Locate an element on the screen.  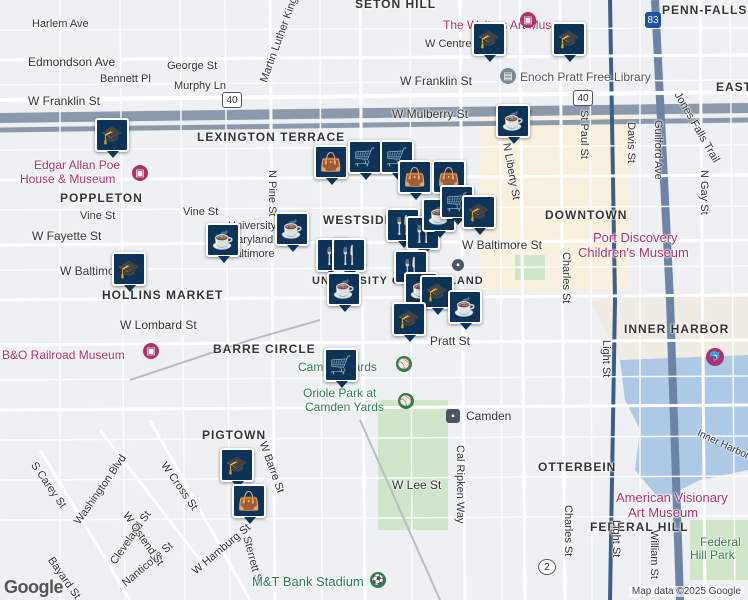
poi-enoch-pratt-library: Enoch Pratt Free Library is located at coordinates (585, 77).